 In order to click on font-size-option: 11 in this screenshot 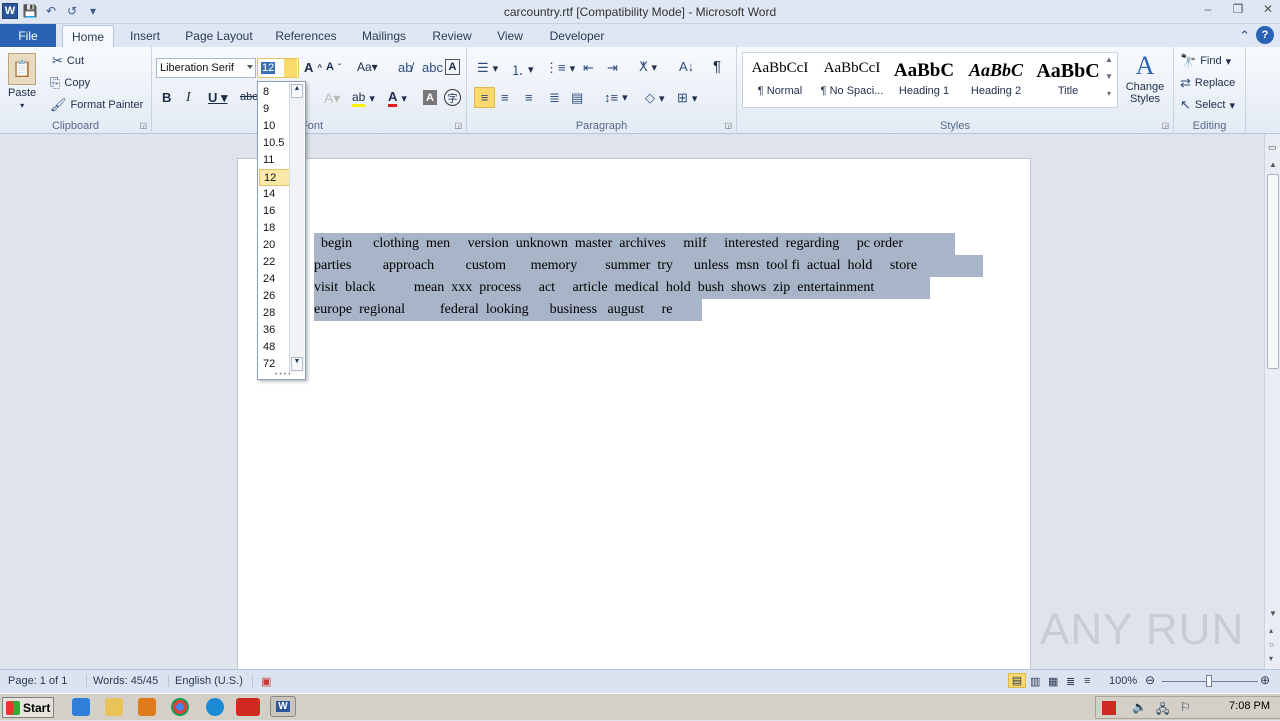, I will do `click(274, 160)`.